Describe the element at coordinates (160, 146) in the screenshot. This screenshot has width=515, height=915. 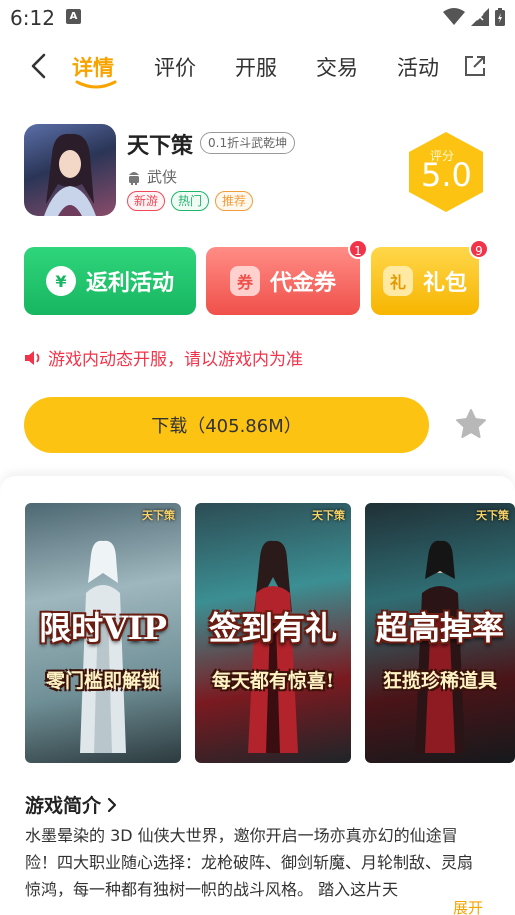
I see `game-title: 天下策` at that location.